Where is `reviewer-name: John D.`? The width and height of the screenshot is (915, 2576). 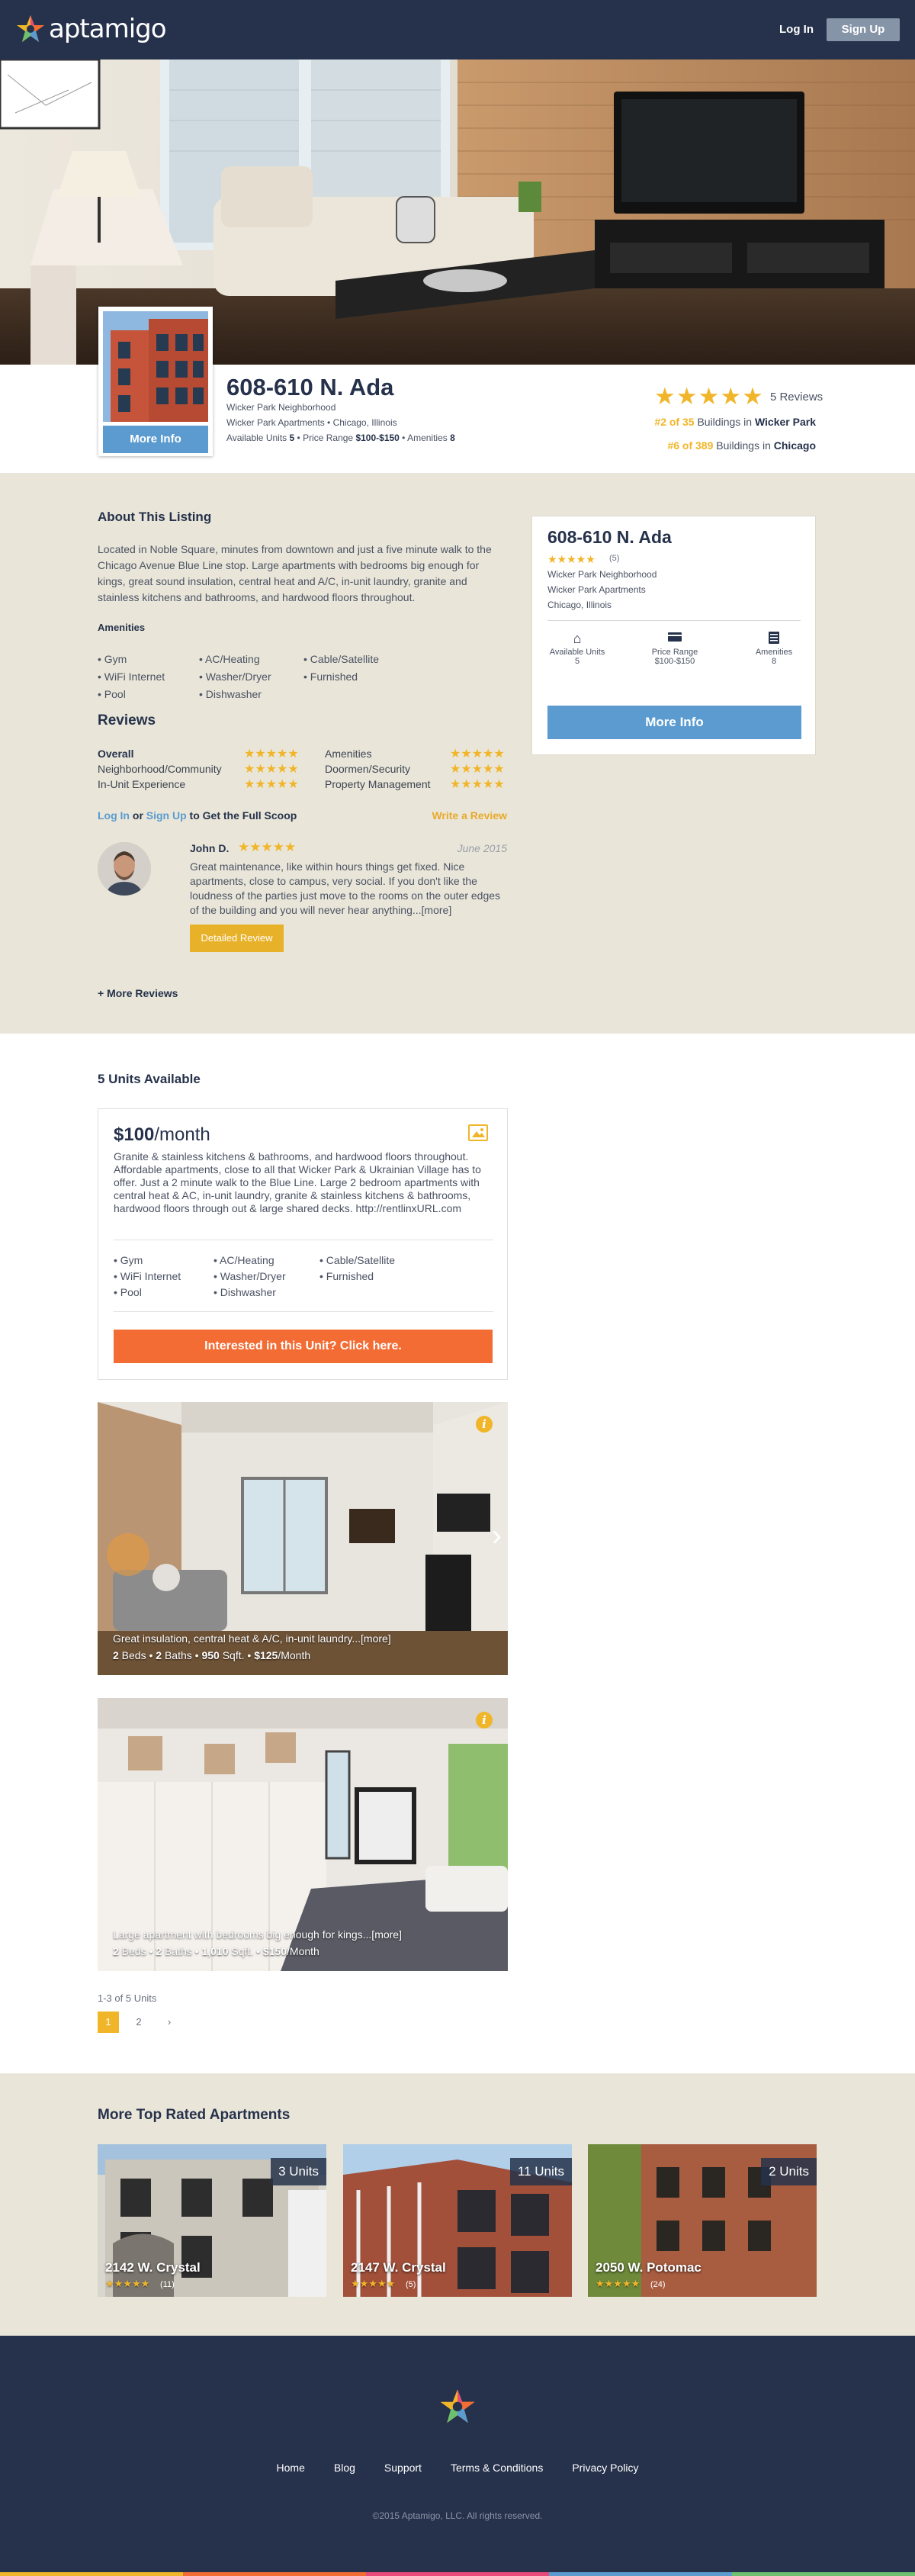 reviewer-name: John D. is located at coordinates (210, 848).